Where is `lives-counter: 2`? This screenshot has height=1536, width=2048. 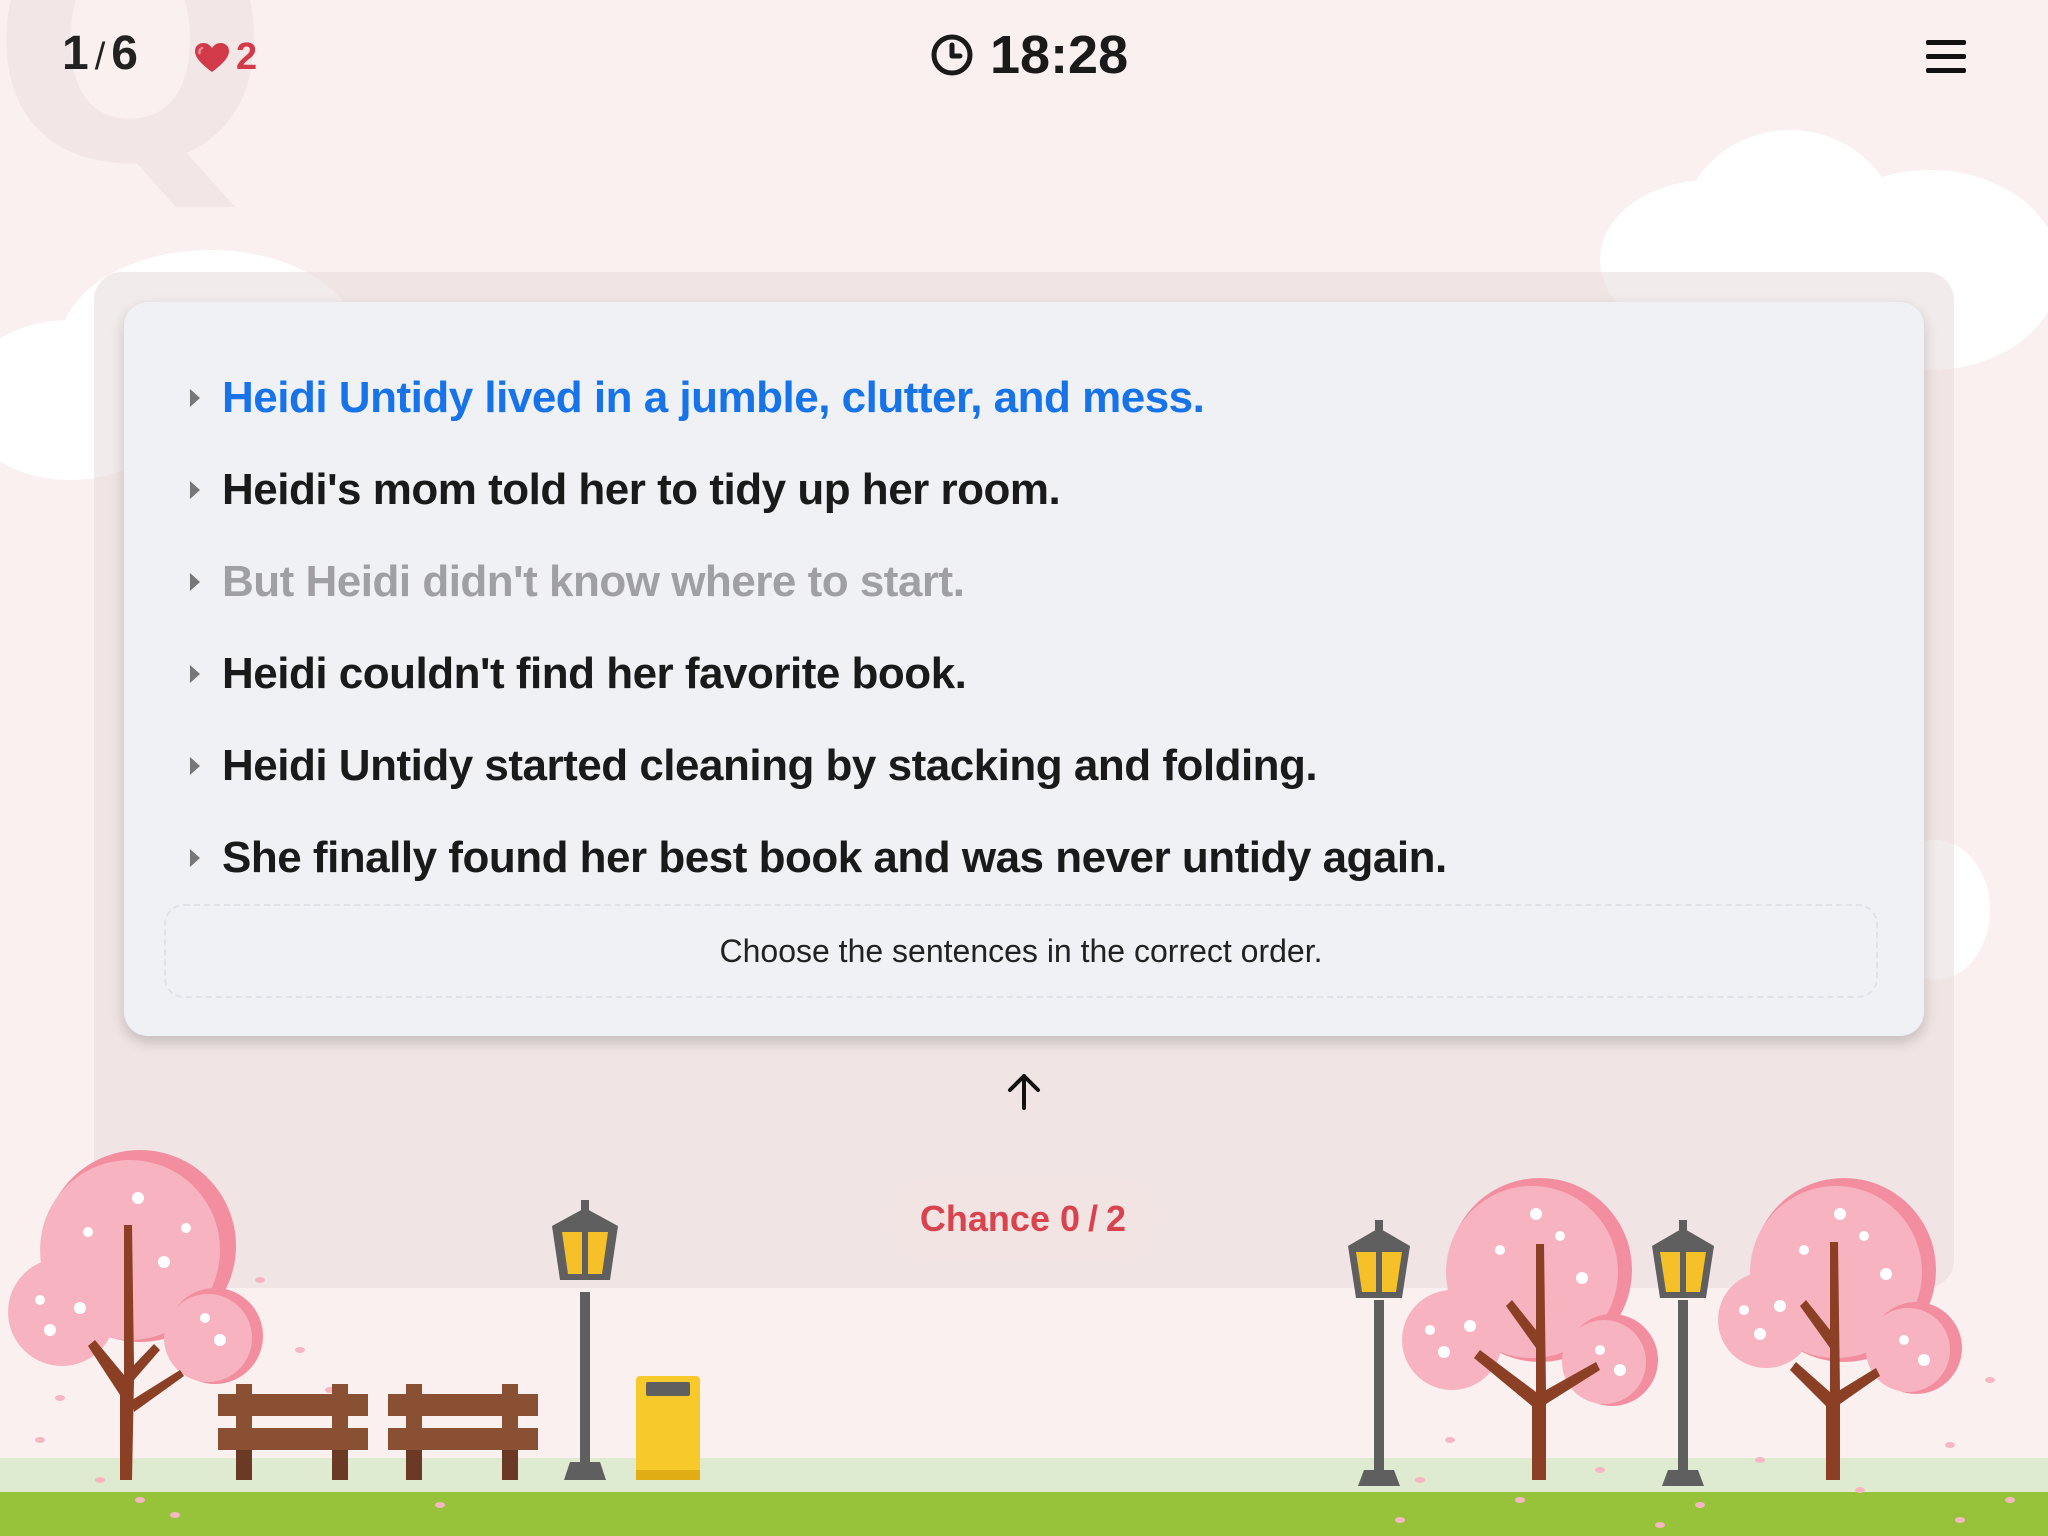
lives-counter: 2 is located at coordinates (225, 57).